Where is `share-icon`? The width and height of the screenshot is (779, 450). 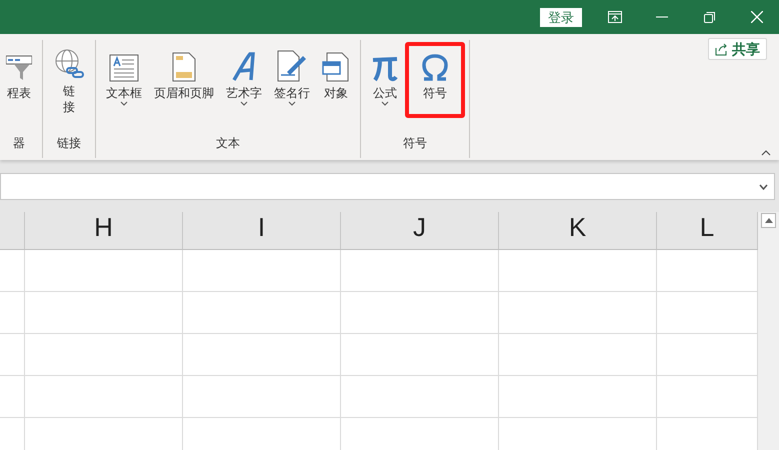 share-icon is located at coordinates (721, 49).